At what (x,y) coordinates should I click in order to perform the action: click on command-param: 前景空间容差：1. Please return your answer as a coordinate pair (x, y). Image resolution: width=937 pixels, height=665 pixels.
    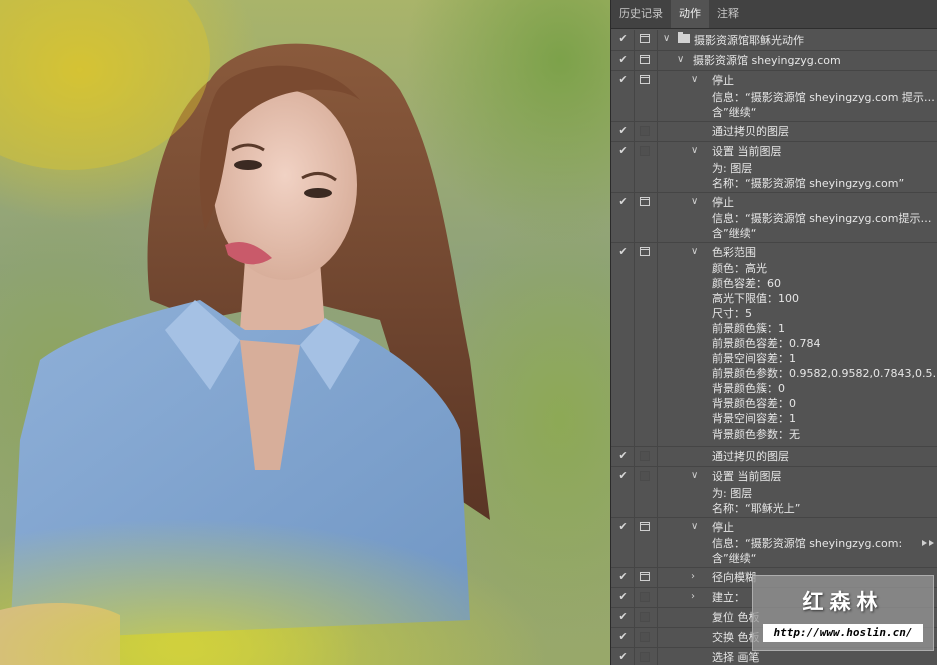
    Looking at the image, I should click on (754, 358).